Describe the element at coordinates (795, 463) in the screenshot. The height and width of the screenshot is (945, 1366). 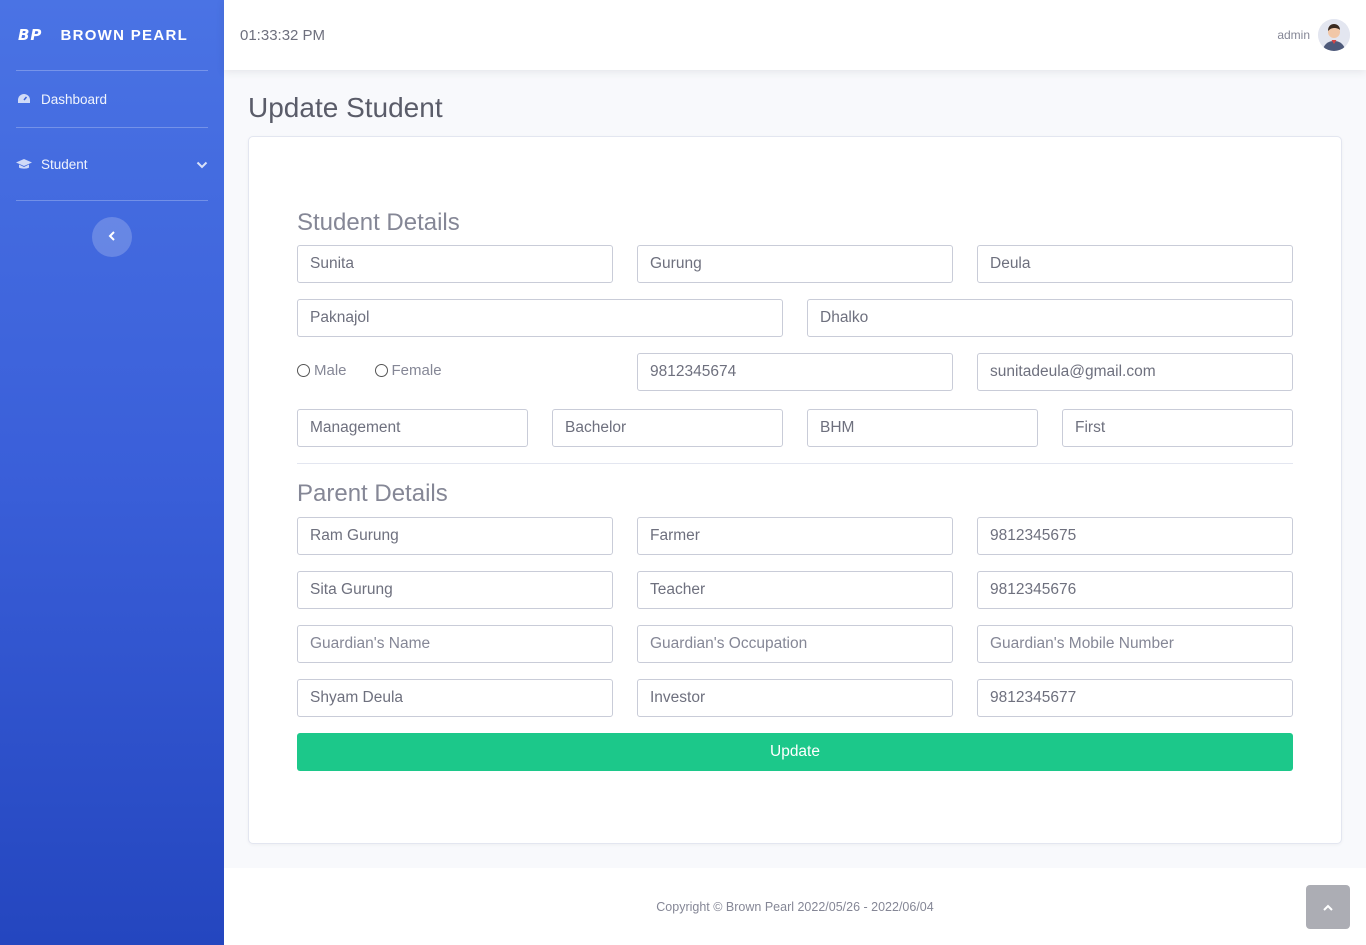
I see `section-divider` at that location.